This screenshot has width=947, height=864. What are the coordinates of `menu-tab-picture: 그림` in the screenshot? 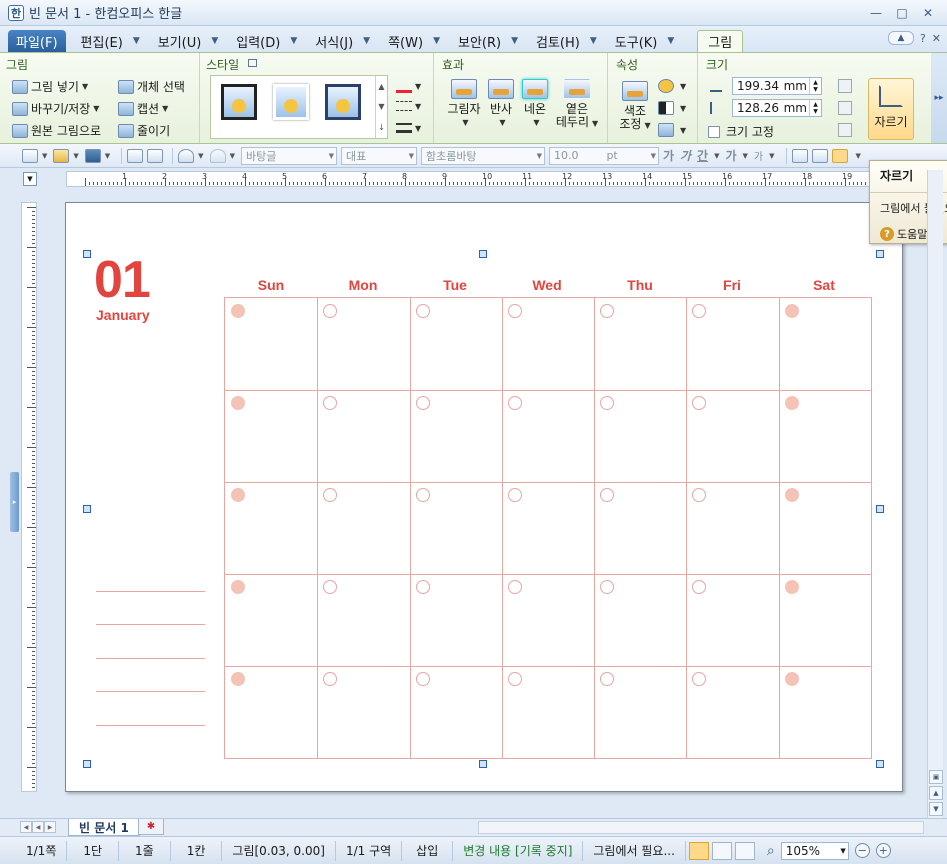 It's located at (720, 41).